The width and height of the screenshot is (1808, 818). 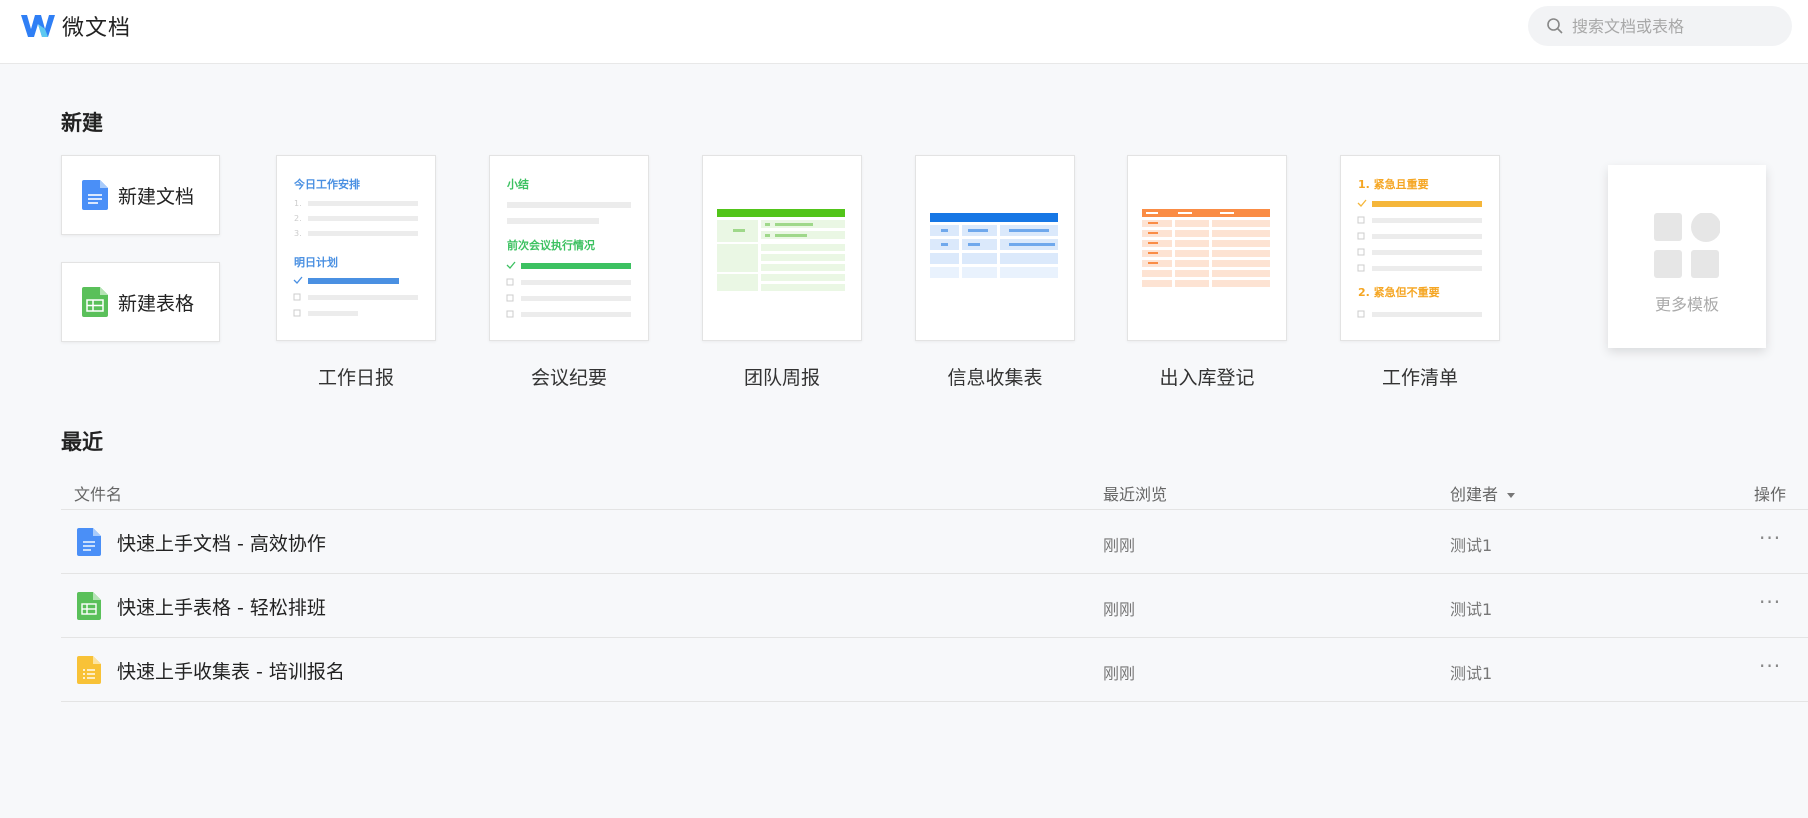 What do you see at coordinates (934, 490) in the screenshot?
I see `table-header: 文件名 最近浏览 创建者 操作` at bounding box center [934, 490].